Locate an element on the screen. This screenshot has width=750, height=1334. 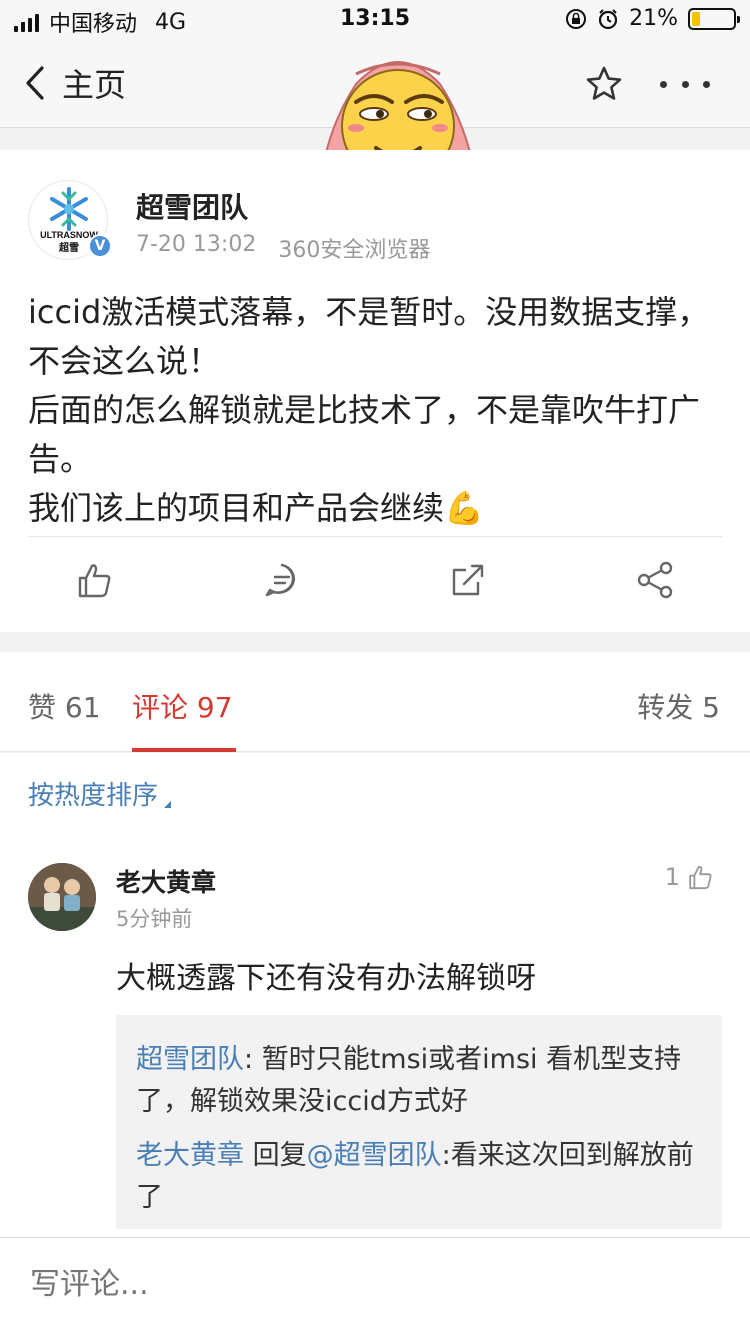
post-meta: 7-20 13:02 360安全浏览器 is located at coordinates (283, 248).